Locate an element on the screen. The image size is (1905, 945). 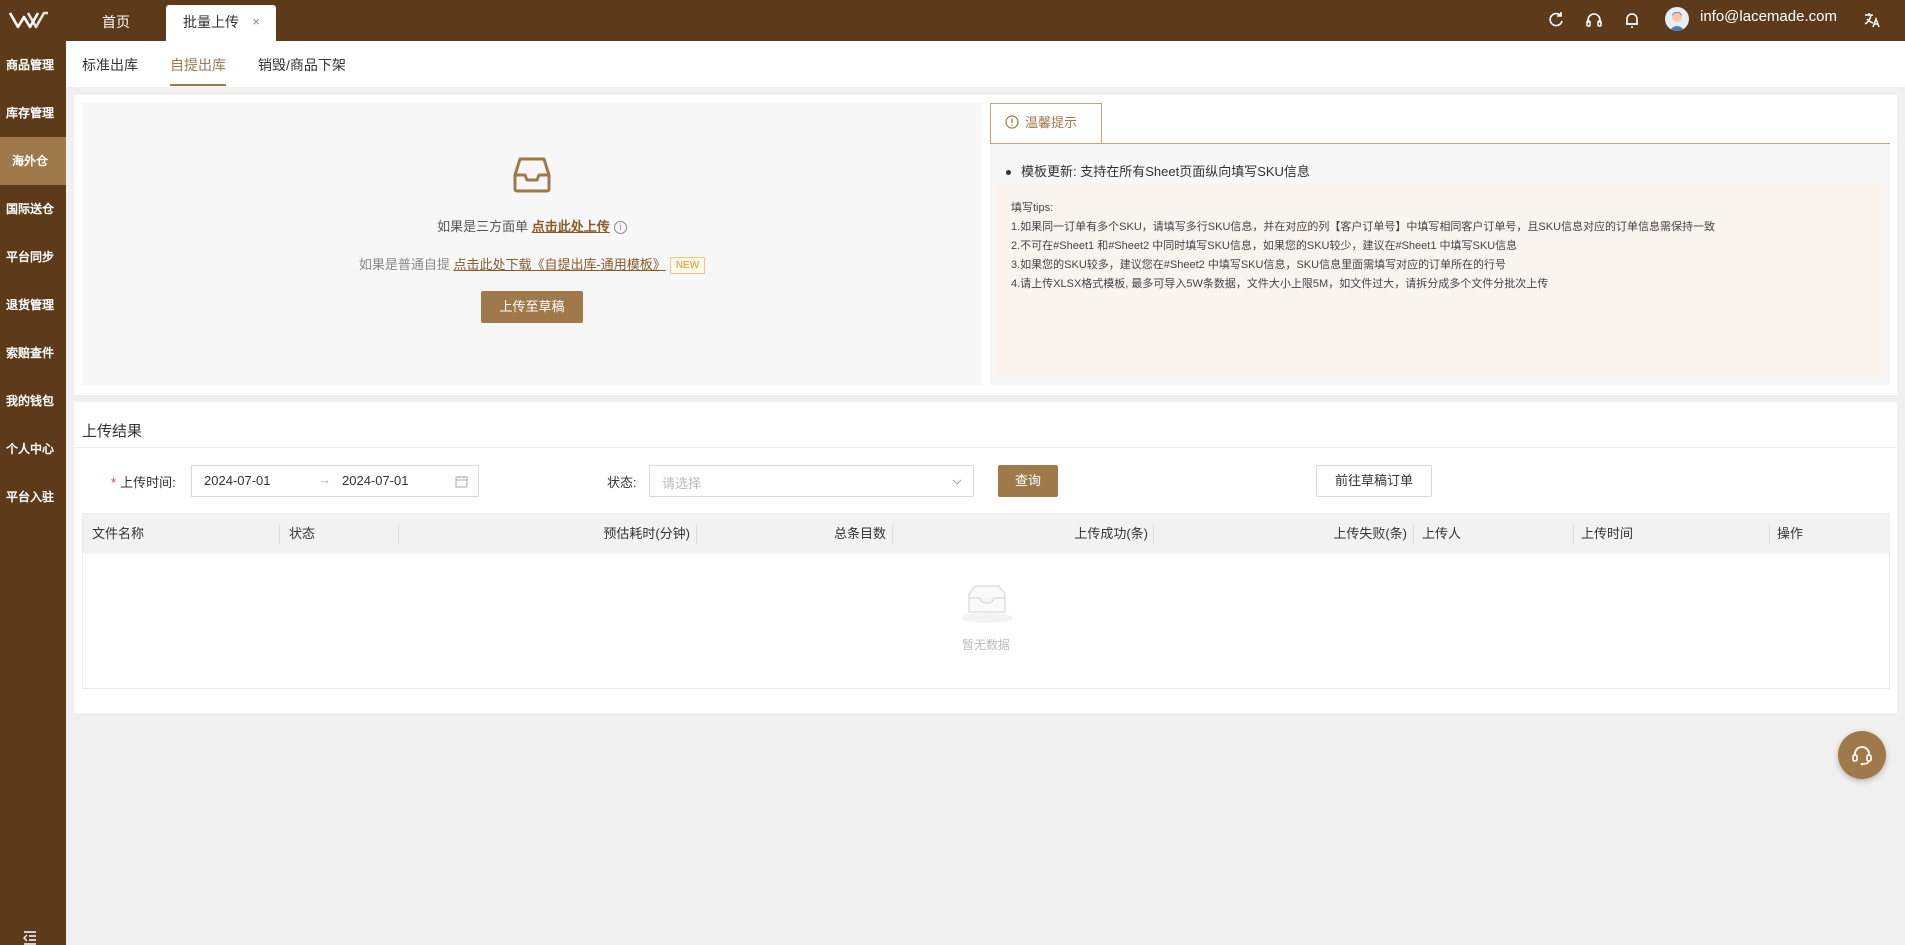
subnav: 标准出库 自提出库 销毁/商品下架 is located at coordinates (985, 64).